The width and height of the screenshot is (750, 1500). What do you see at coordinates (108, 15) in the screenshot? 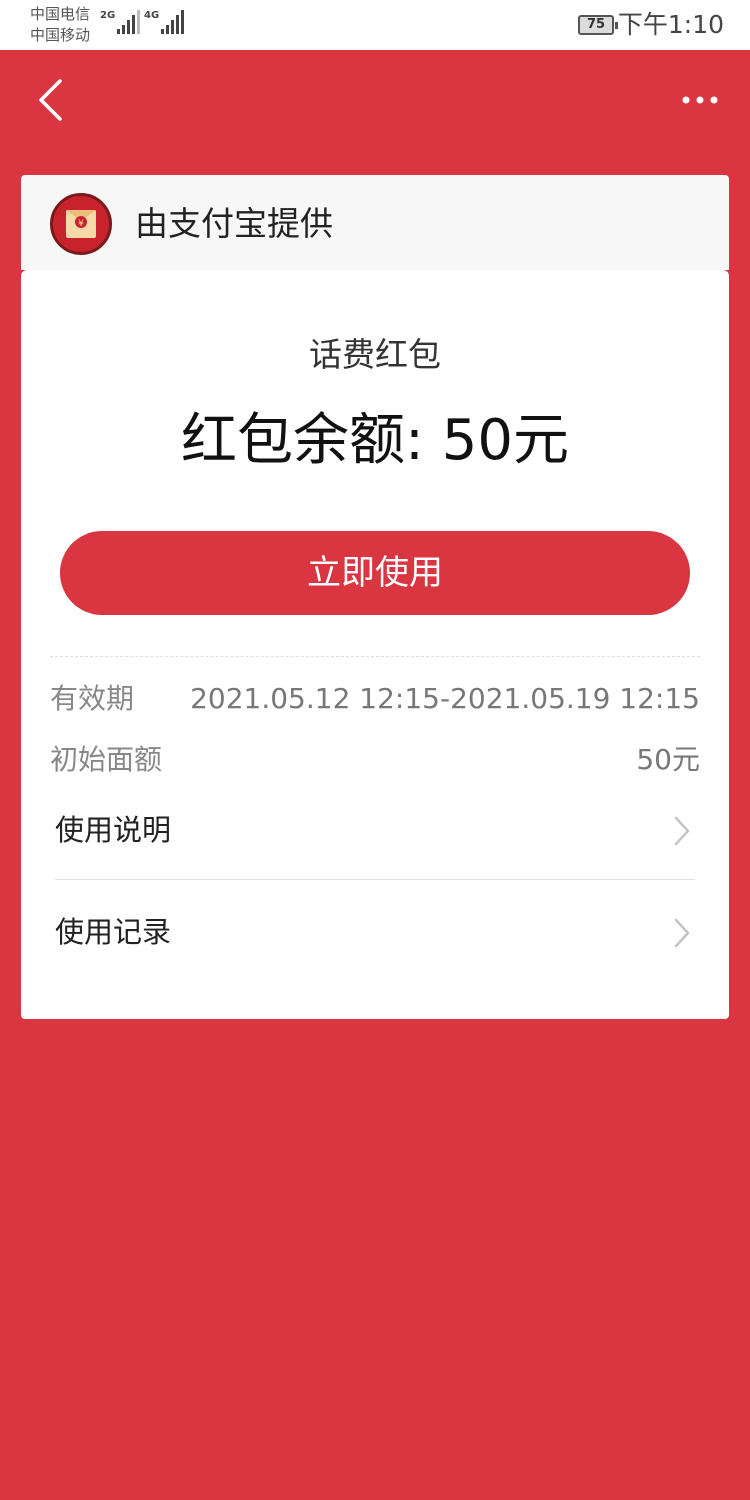
I see `network-type-1: 2G` at bounding box center [108, 15].